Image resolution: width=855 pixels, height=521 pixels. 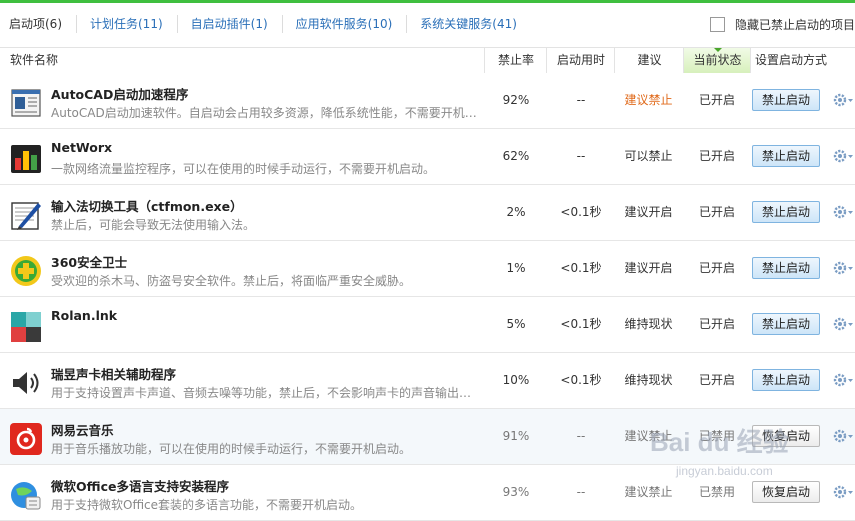 What do you see at coordinates (790, 60) in the screenshot?
I see `column-header-startup-mode: 设置启动方式` at bounding box center [790, 60].